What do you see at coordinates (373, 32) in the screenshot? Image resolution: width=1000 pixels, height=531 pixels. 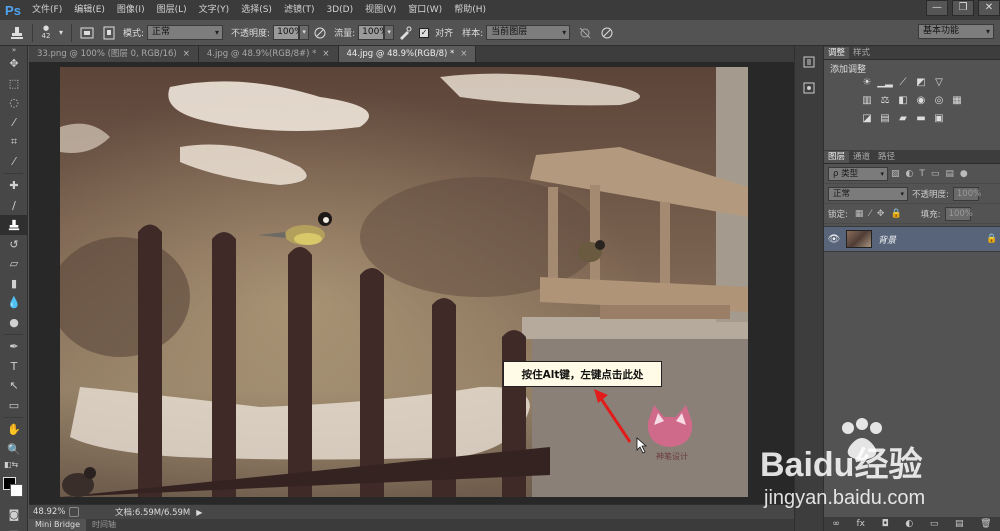 I see `flow-input: 100%` at bounding box center [373, 32].